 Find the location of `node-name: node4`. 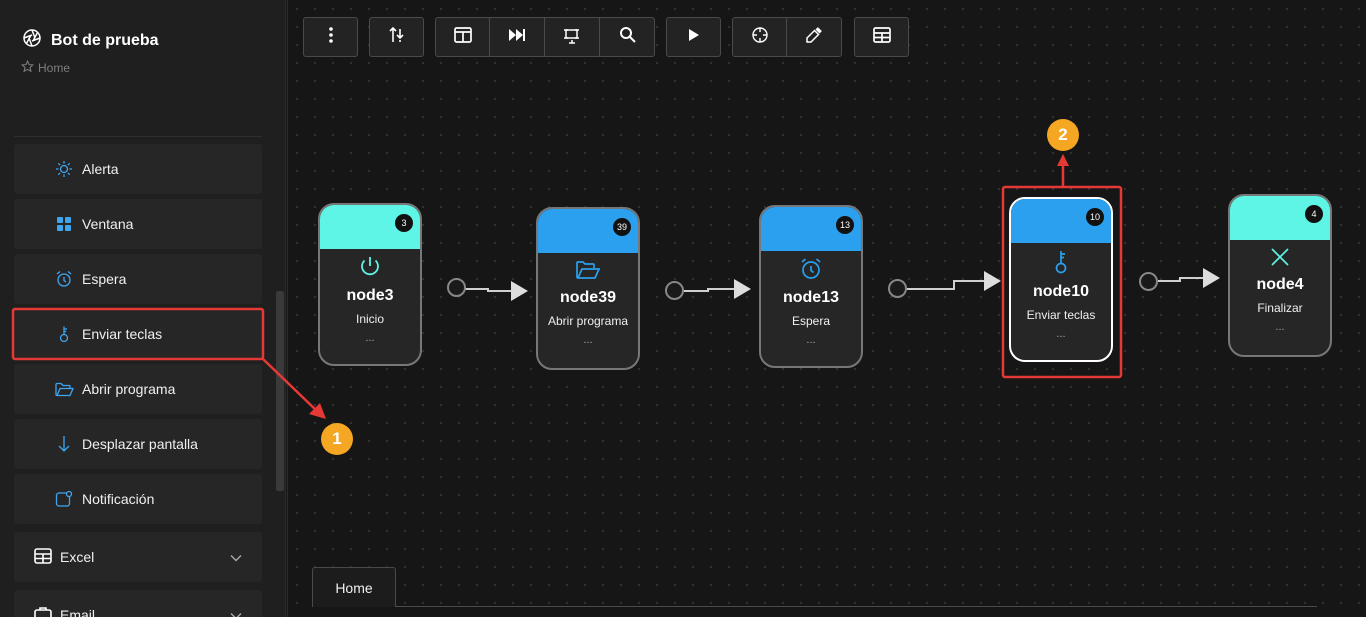

node-name: node4 is located at coordinates (1280, 284).